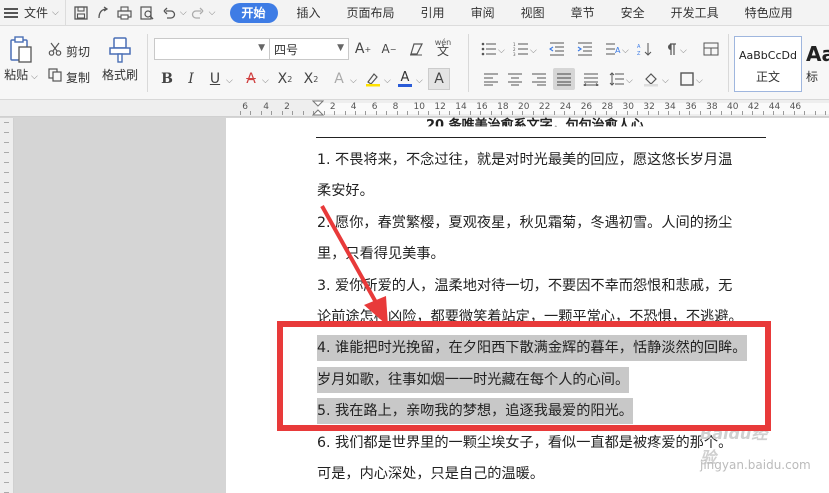 The height and width of the screenshot is (493, 829). I want to click on paste-icon, so click(21, 49).